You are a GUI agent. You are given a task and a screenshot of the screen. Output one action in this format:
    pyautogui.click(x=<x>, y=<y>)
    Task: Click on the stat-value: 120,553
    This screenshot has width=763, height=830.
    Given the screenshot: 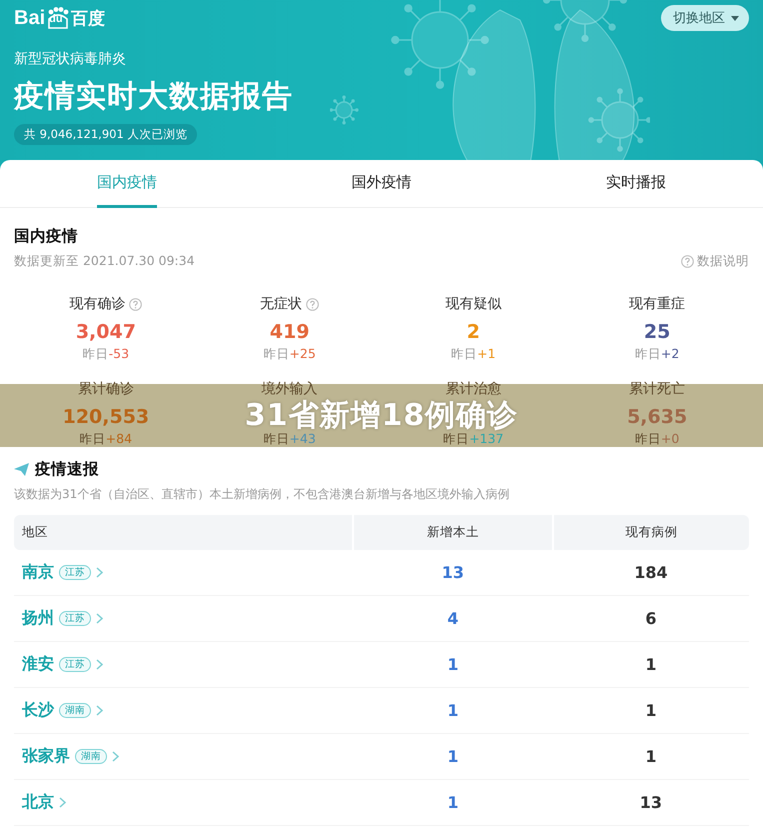 What is the action you would take?
    pyautogui.click(x=106, y=417)
    